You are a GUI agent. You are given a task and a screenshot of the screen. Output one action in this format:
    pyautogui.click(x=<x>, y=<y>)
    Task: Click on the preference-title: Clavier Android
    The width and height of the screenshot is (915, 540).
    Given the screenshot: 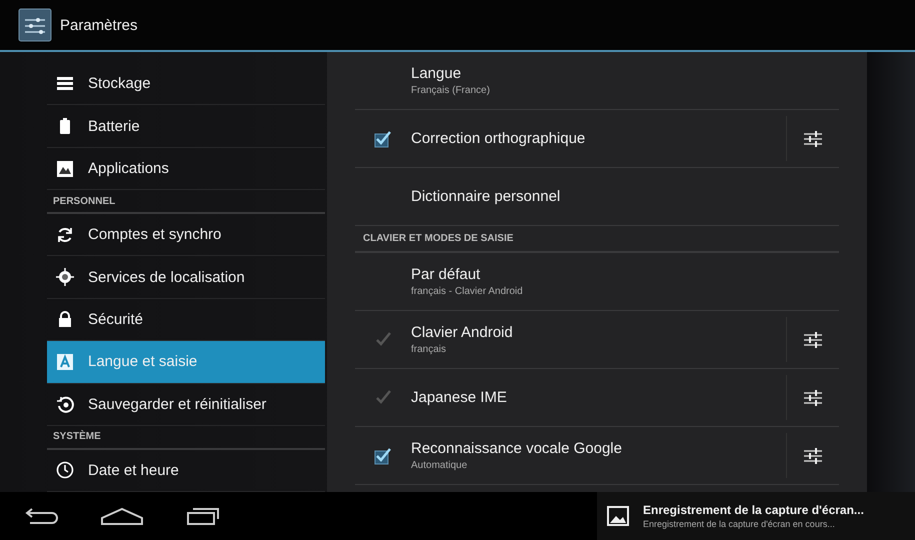 What is the action you would take?
    pyautogui.click(x=462, y=332)
    